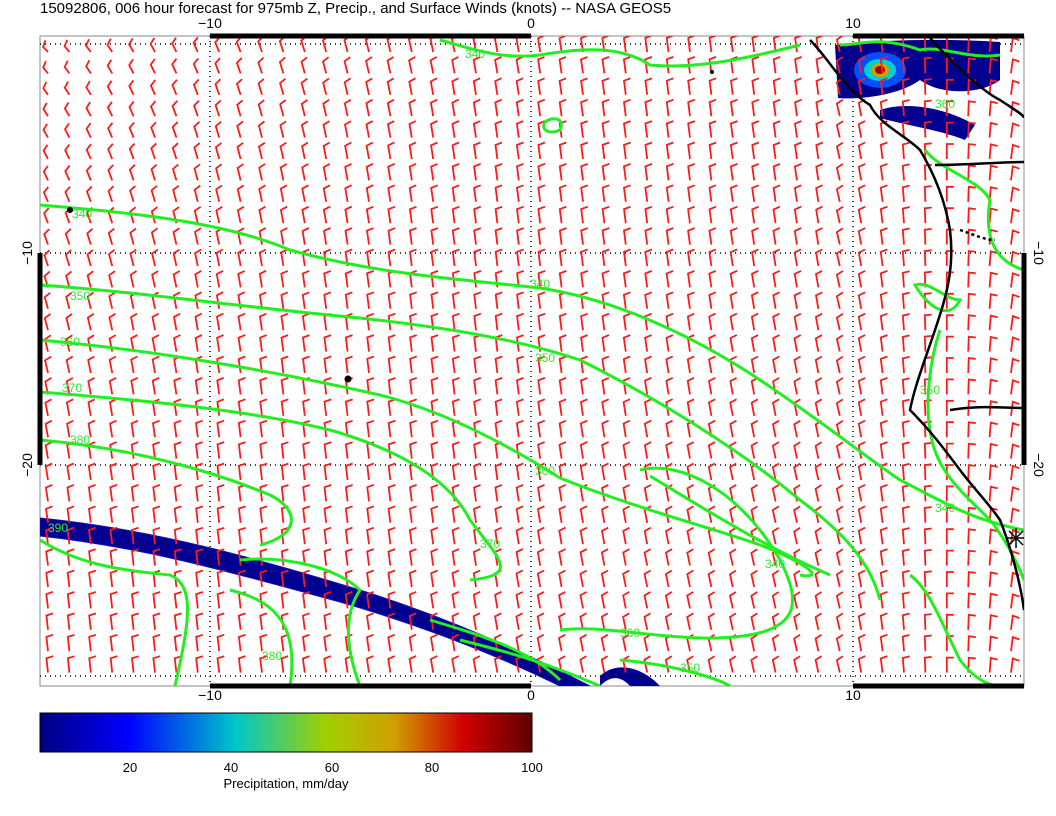  Describe the element at coordinates (231, 767) in the screenshot. I see `colorbar-tick: 40` at that location.